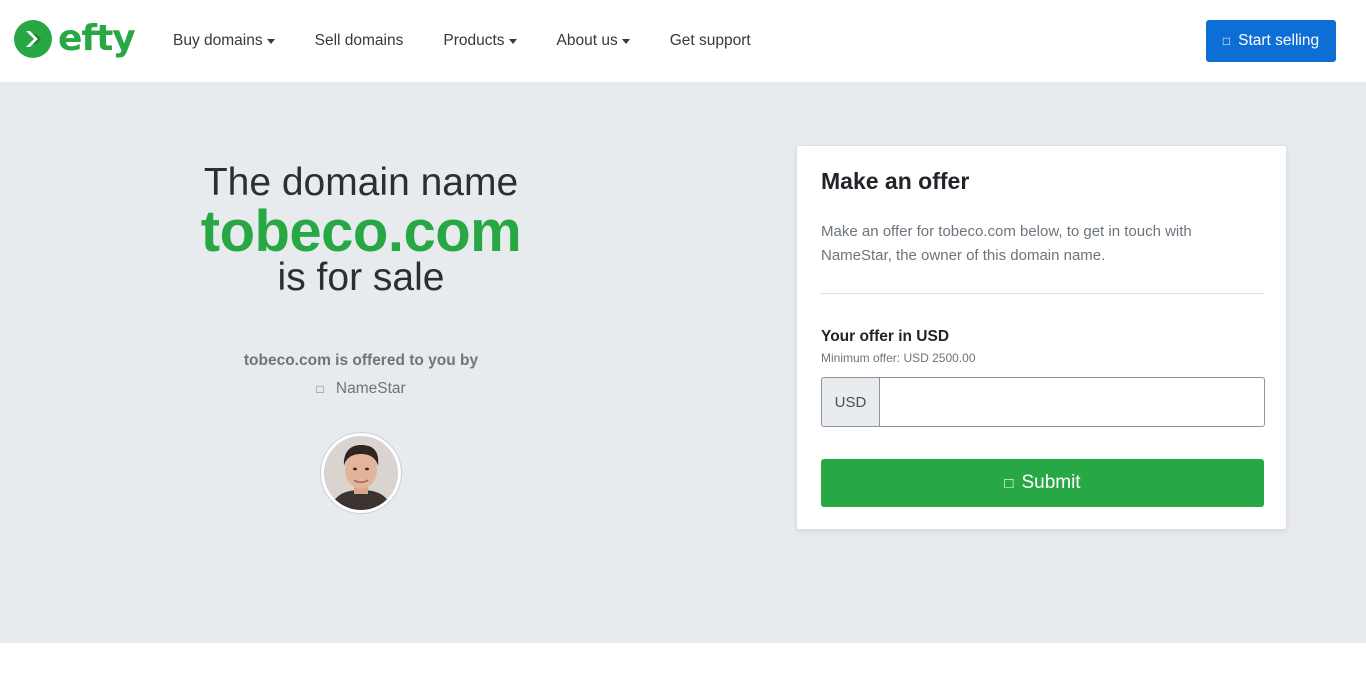  What do you see at coordinates (218, 40) in the screenshot?
I see `nav-buy-domains-label: Buy domains` at bounding box center [218, 40].